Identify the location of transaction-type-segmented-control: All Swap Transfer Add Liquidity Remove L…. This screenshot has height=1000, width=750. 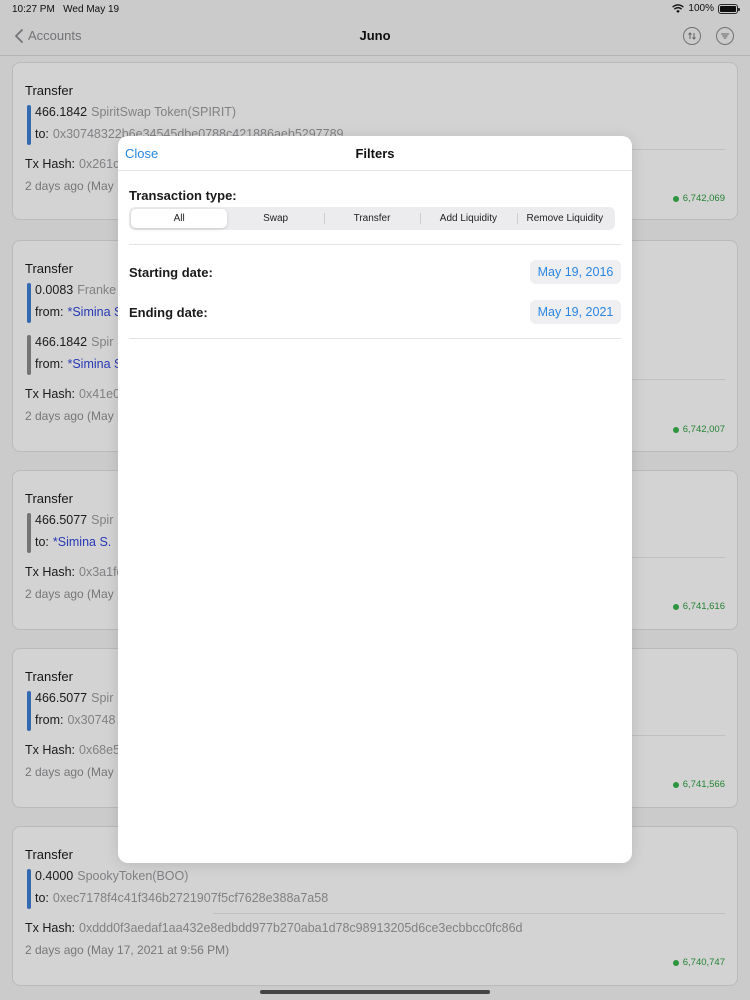
(372, 218).